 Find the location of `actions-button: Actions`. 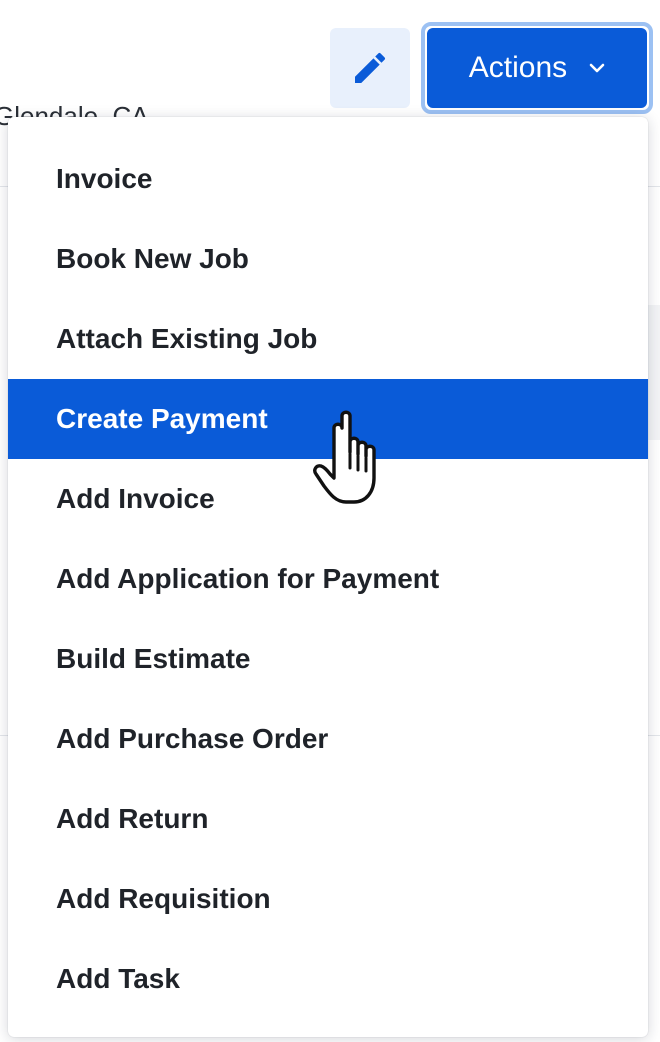

actions-button: Actions is located at coordinates (537, 68).